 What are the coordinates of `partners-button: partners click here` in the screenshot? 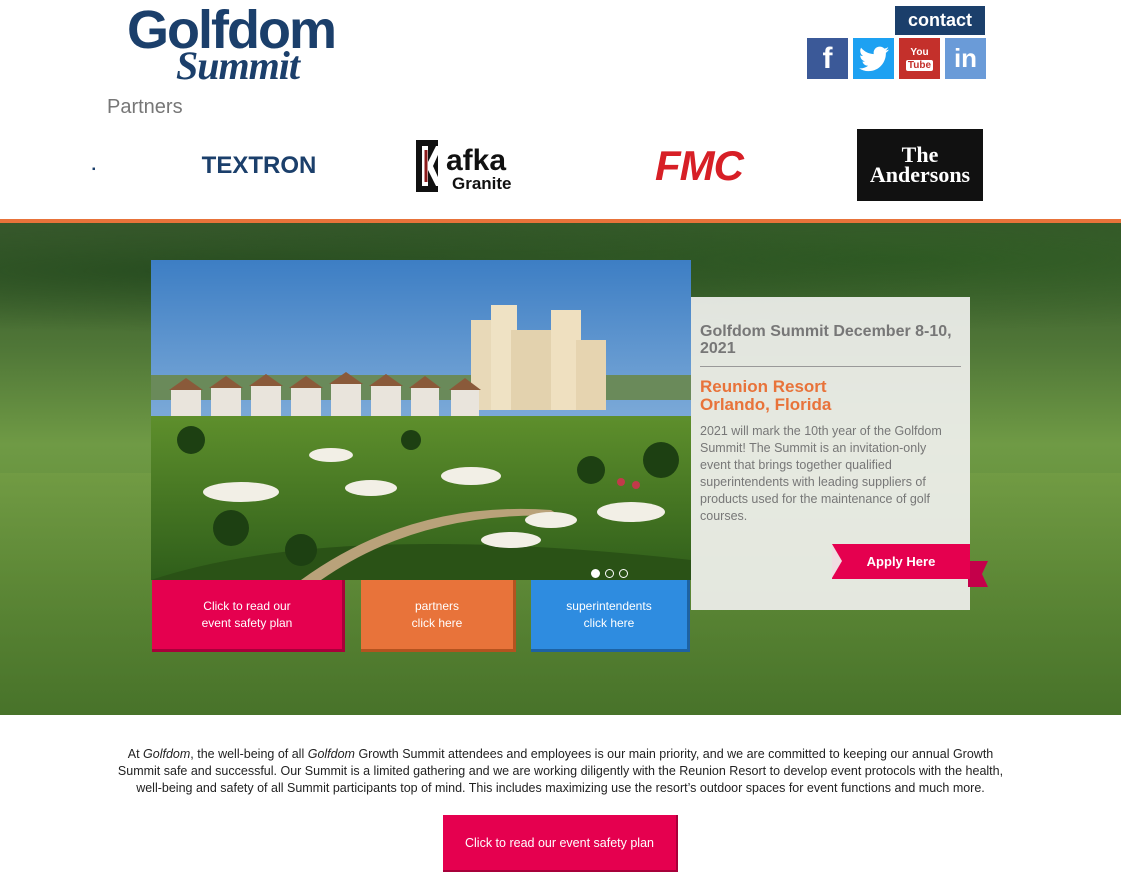 It's located at (438, 616).